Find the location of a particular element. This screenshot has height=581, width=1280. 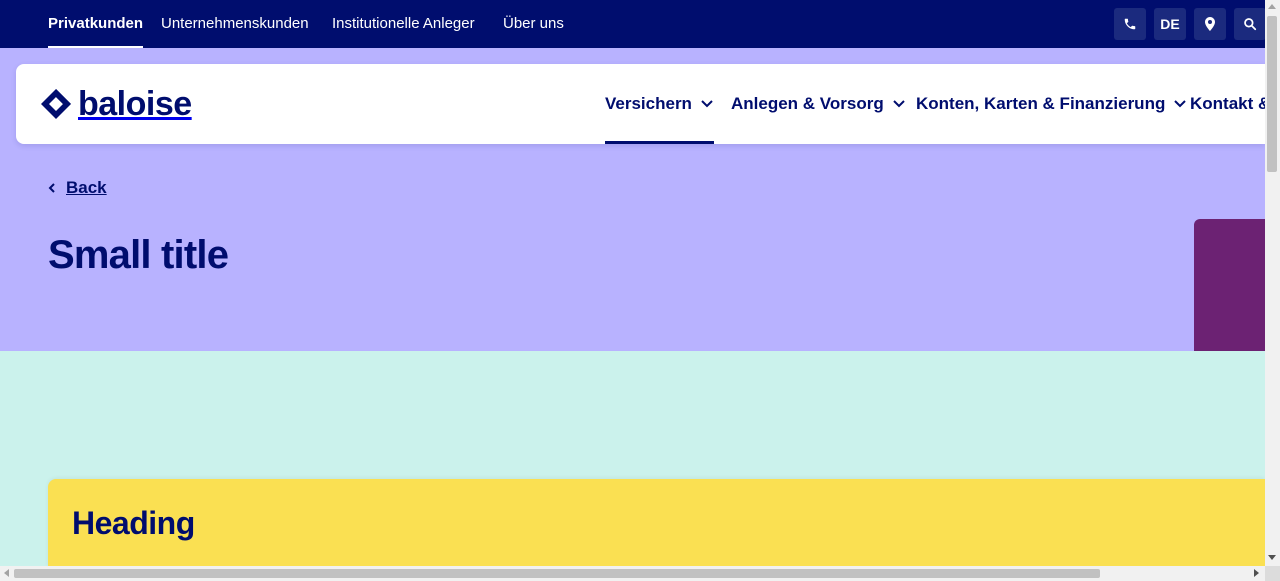

map-pin-icon is located at coordinates (1210, 24).